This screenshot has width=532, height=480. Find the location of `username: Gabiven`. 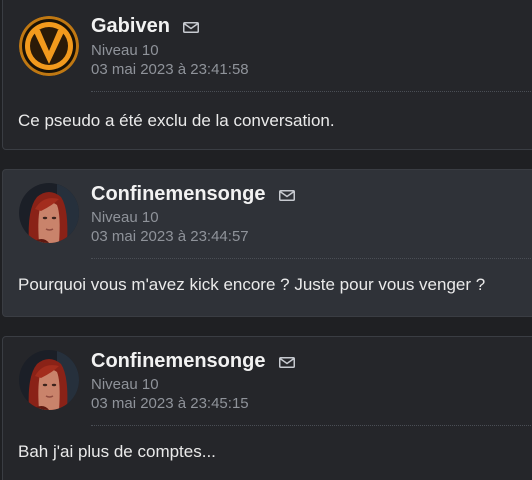

username: Gabiven is located at coordinates (130, 26).